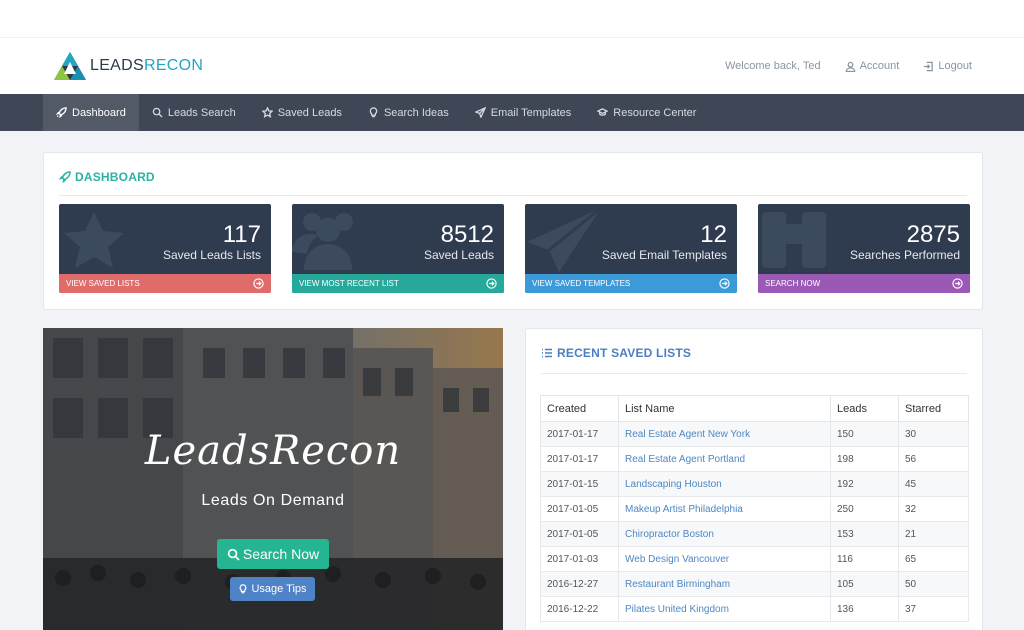 This screenshot has height=630, width=1024. I want to click on created-cell: 2016-12-27, so click(579, 584).